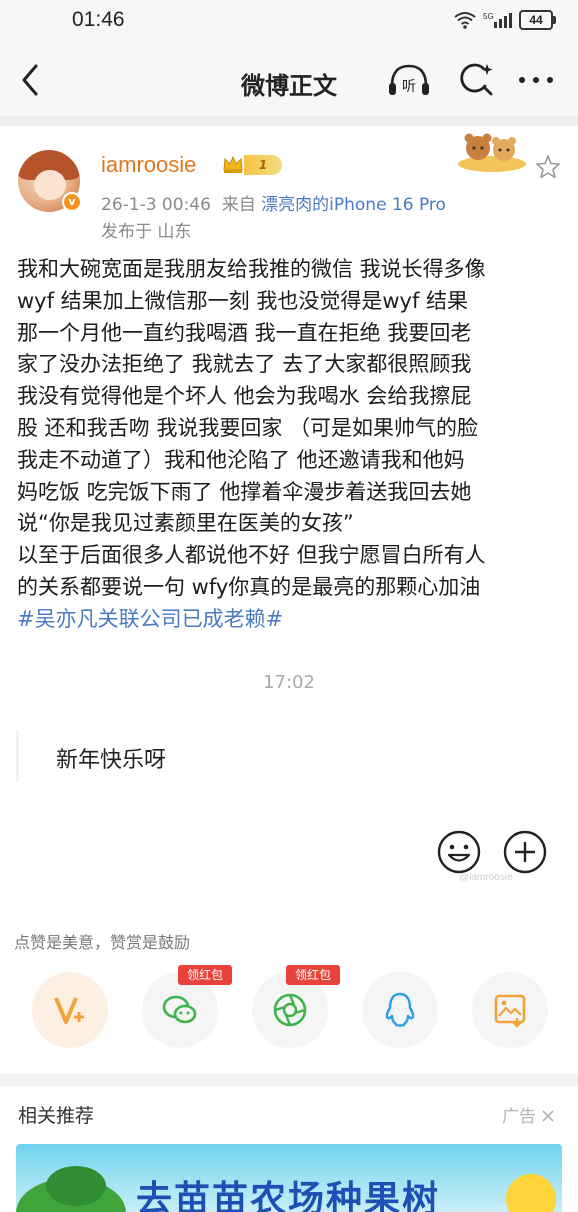 The width and height of the screenshot is (578, 1212). I want to click on battery-icon: 44, so click(537, 20).